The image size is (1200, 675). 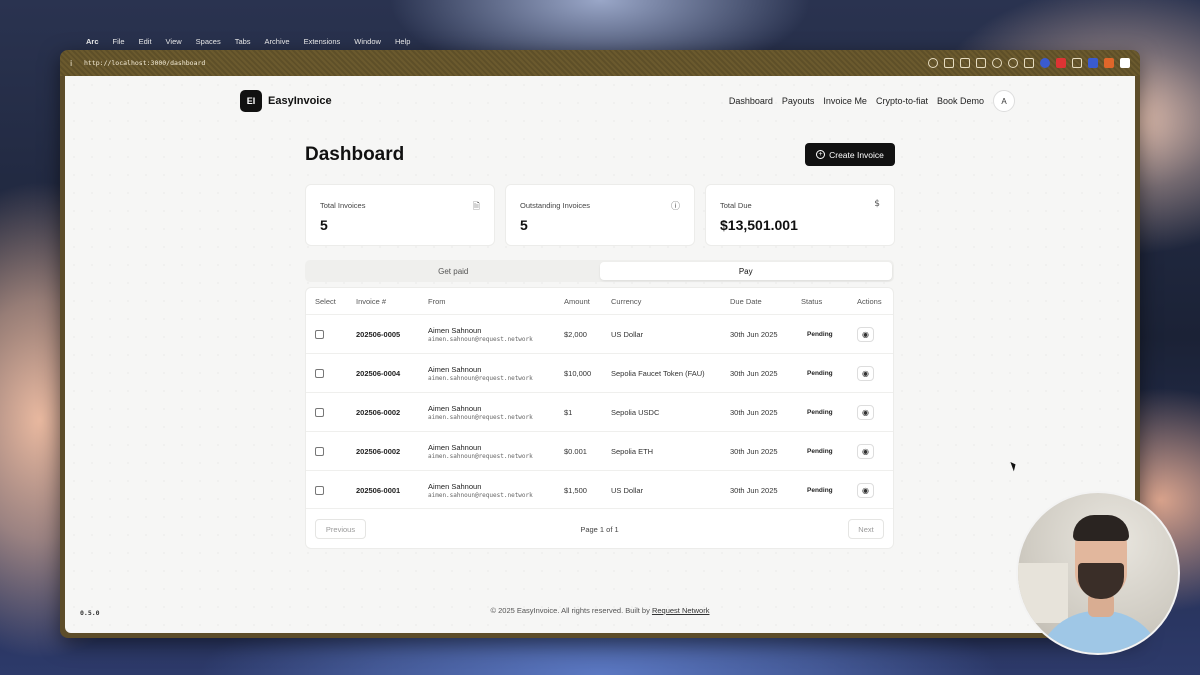 What do you see at coordinates (367, 41) in the screenshot?
I see `menubar-item-window: Window` at bounding box center [367, 41].